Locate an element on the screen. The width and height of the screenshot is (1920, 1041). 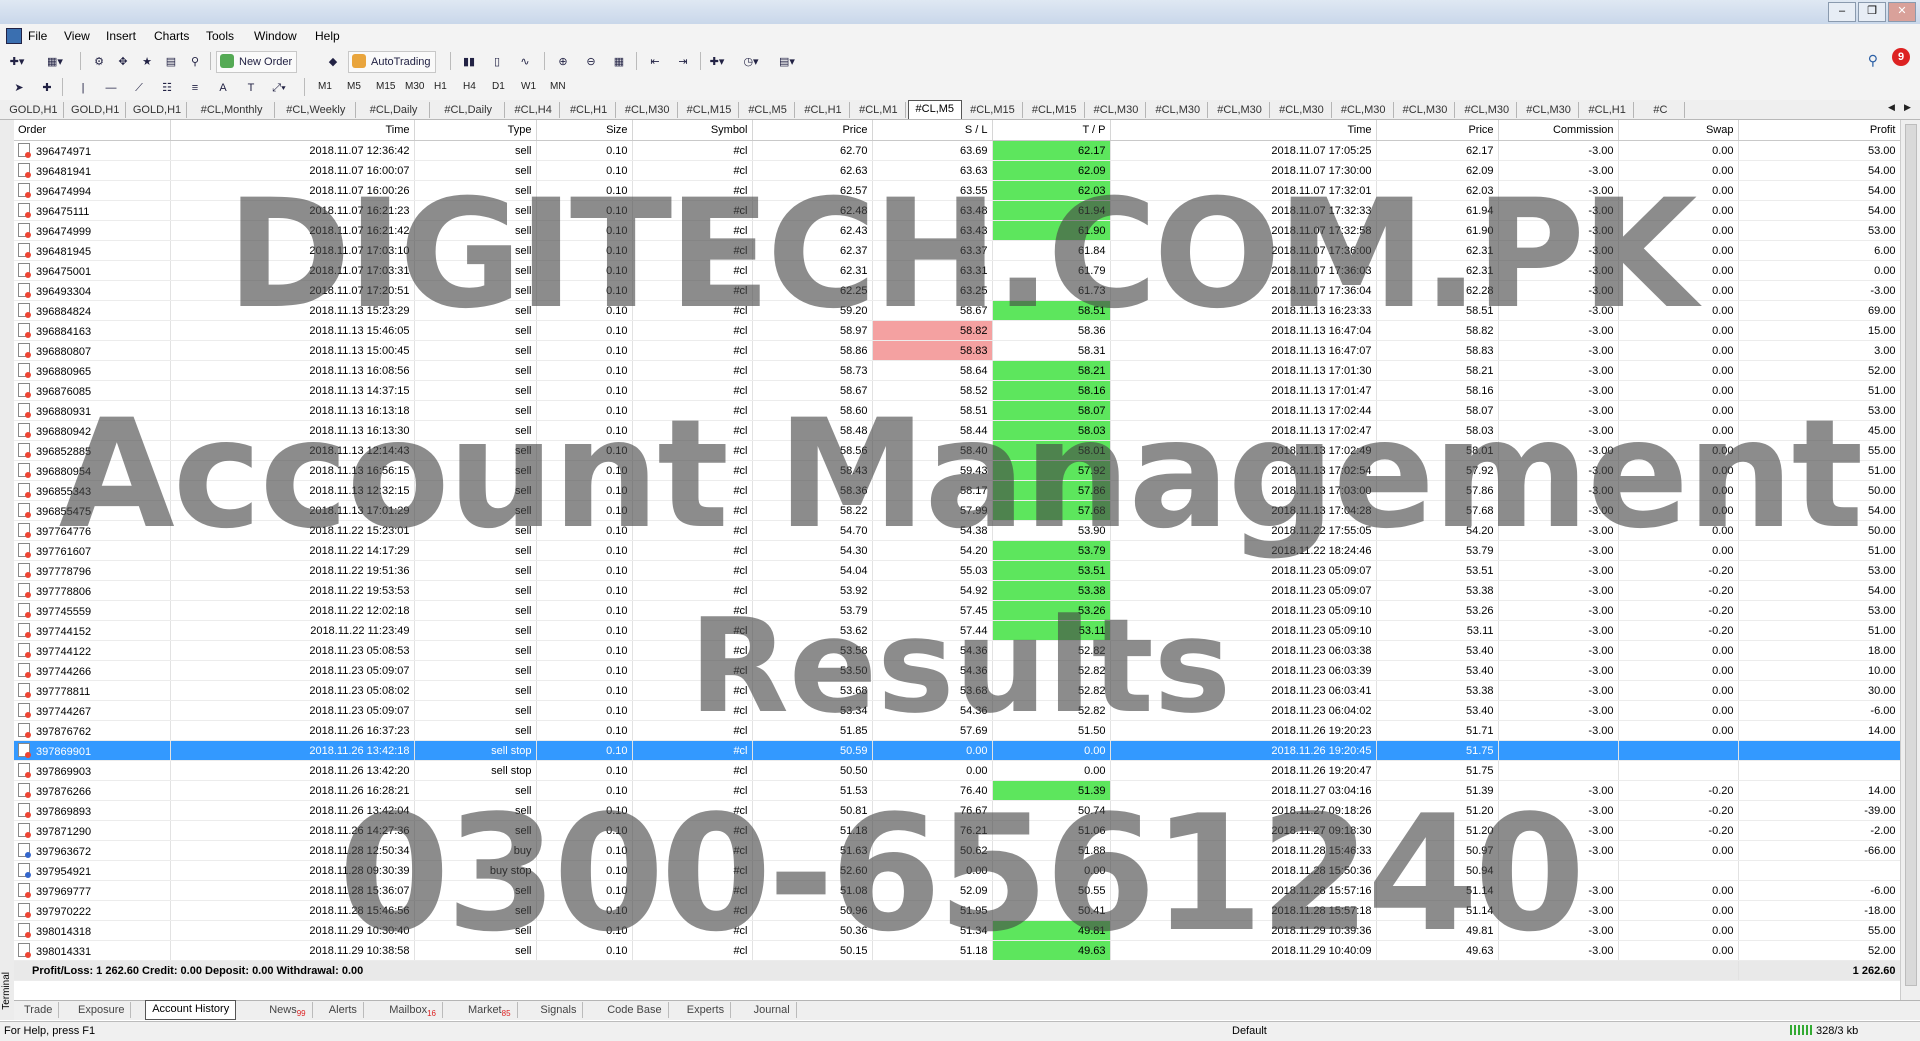
column-header-profit: Profit is located at coordinates (1819, 130).